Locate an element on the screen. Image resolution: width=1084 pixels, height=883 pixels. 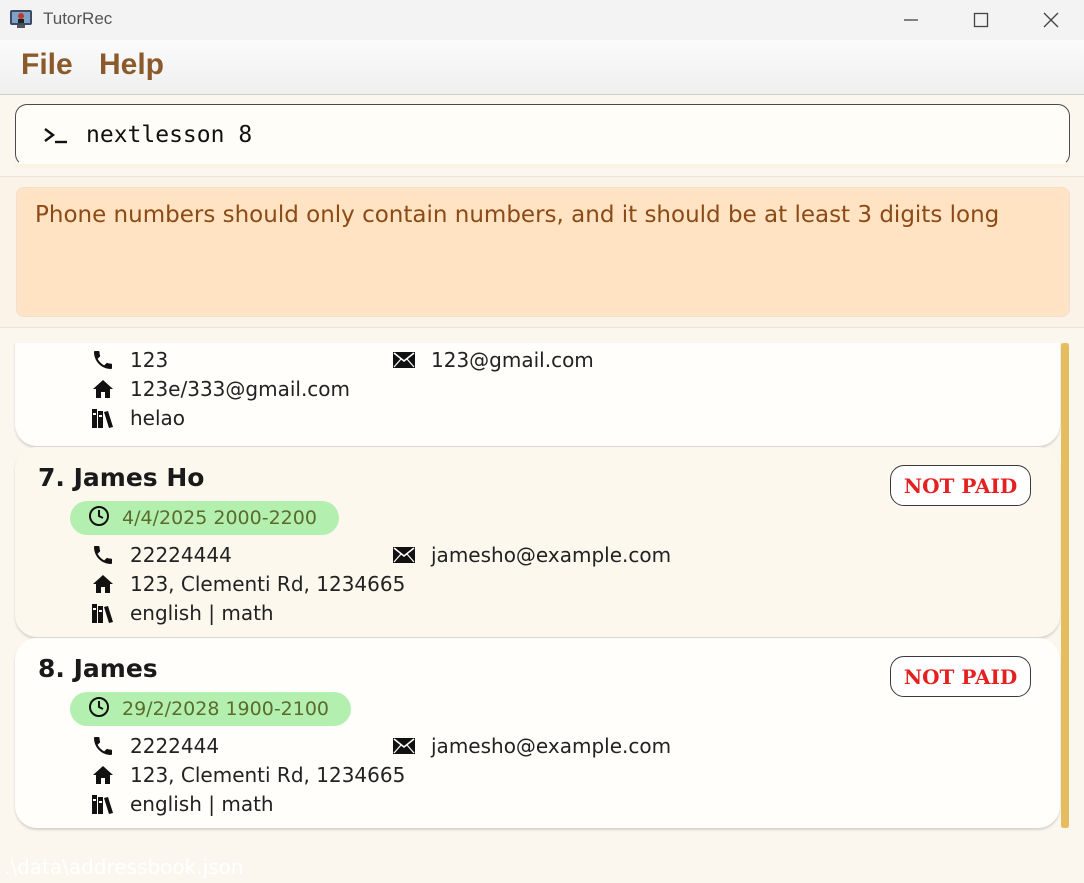
minimize-icon is located at coordinates (911, 20).